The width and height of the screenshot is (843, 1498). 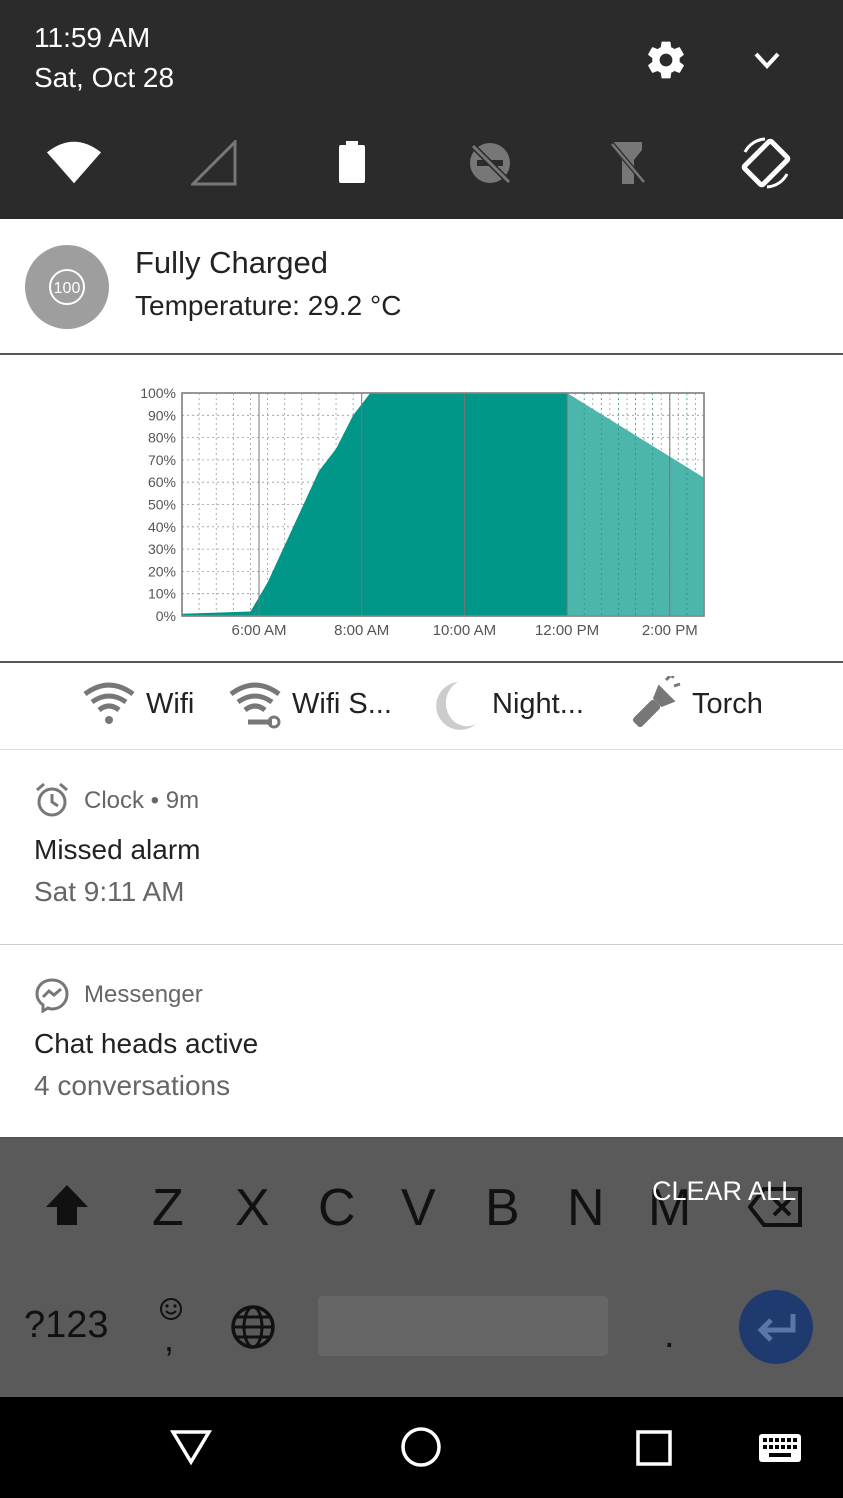 What do you see at coordinates (252, 1208) in the screenshot?
I see `key-x: X` at bounding box center [252, 1208].